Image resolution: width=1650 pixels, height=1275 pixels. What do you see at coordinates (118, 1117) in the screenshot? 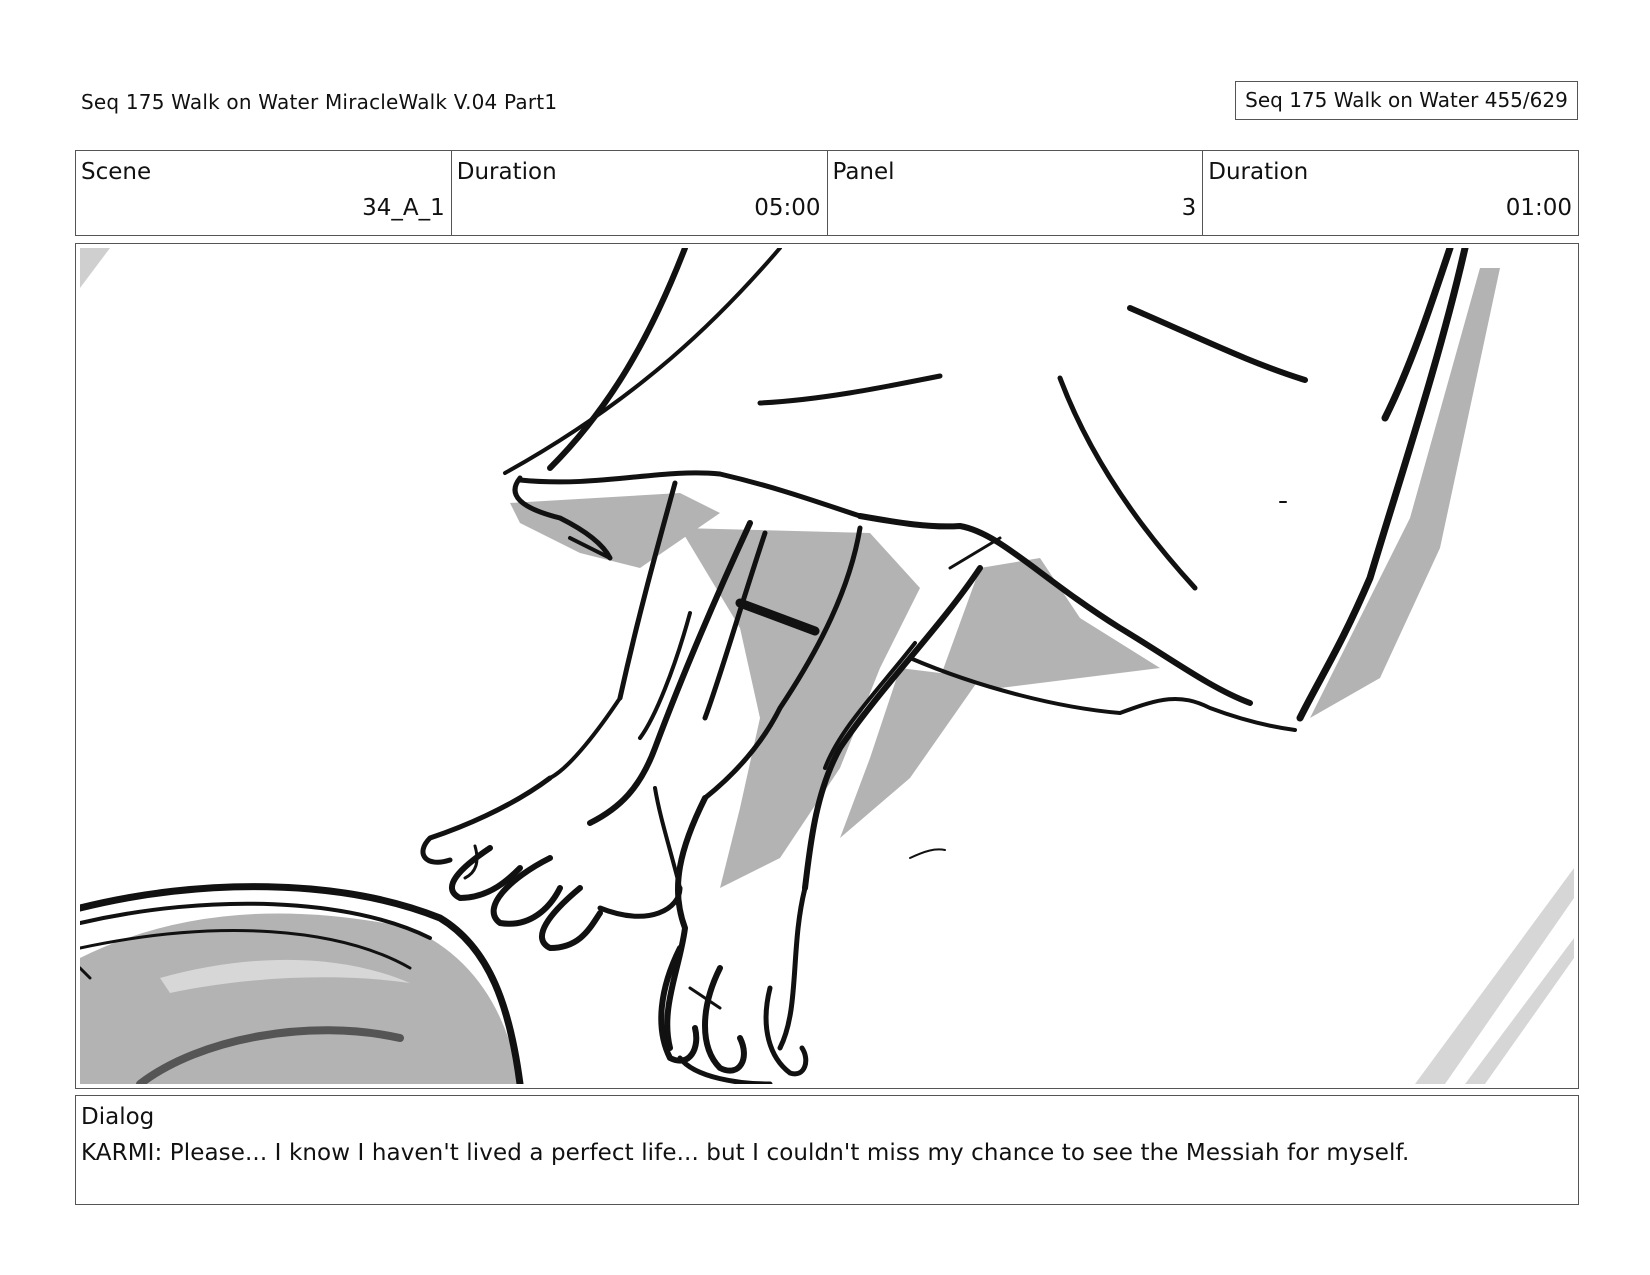
I see `dialog-label: Dialog` at bounding box center [118, 1117].